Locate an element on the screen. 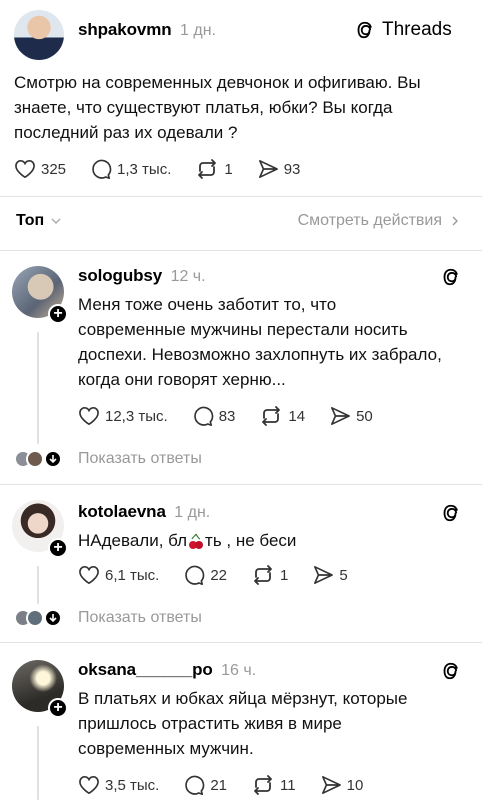 The height and width of the screenshot is (800, 482). like-count: 325 is located at coordinates (54, 169).